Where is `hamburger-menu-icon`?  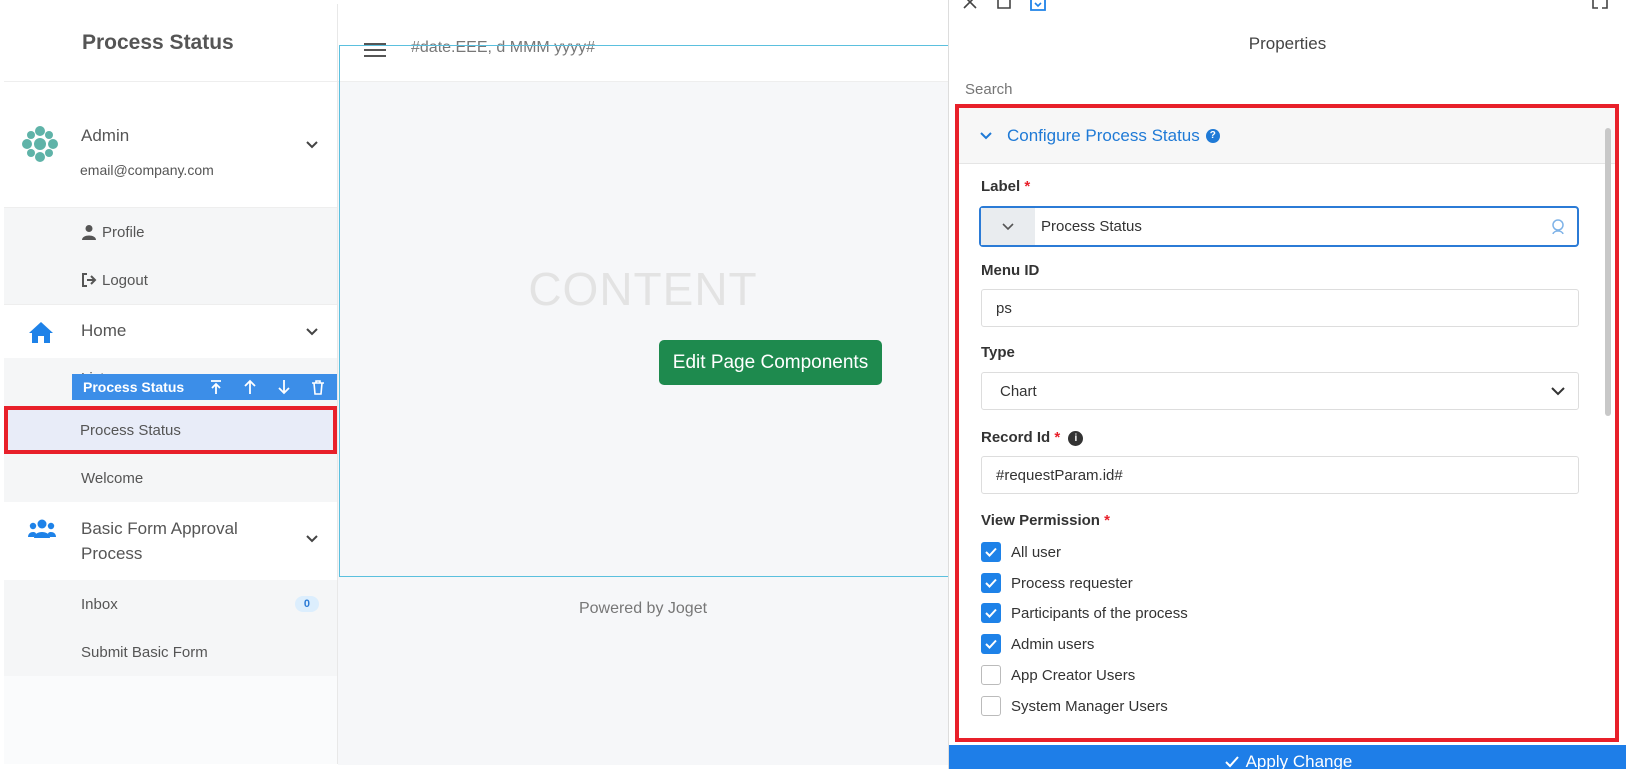 hamburger-menu-icon is located at coordinates (375, 50).